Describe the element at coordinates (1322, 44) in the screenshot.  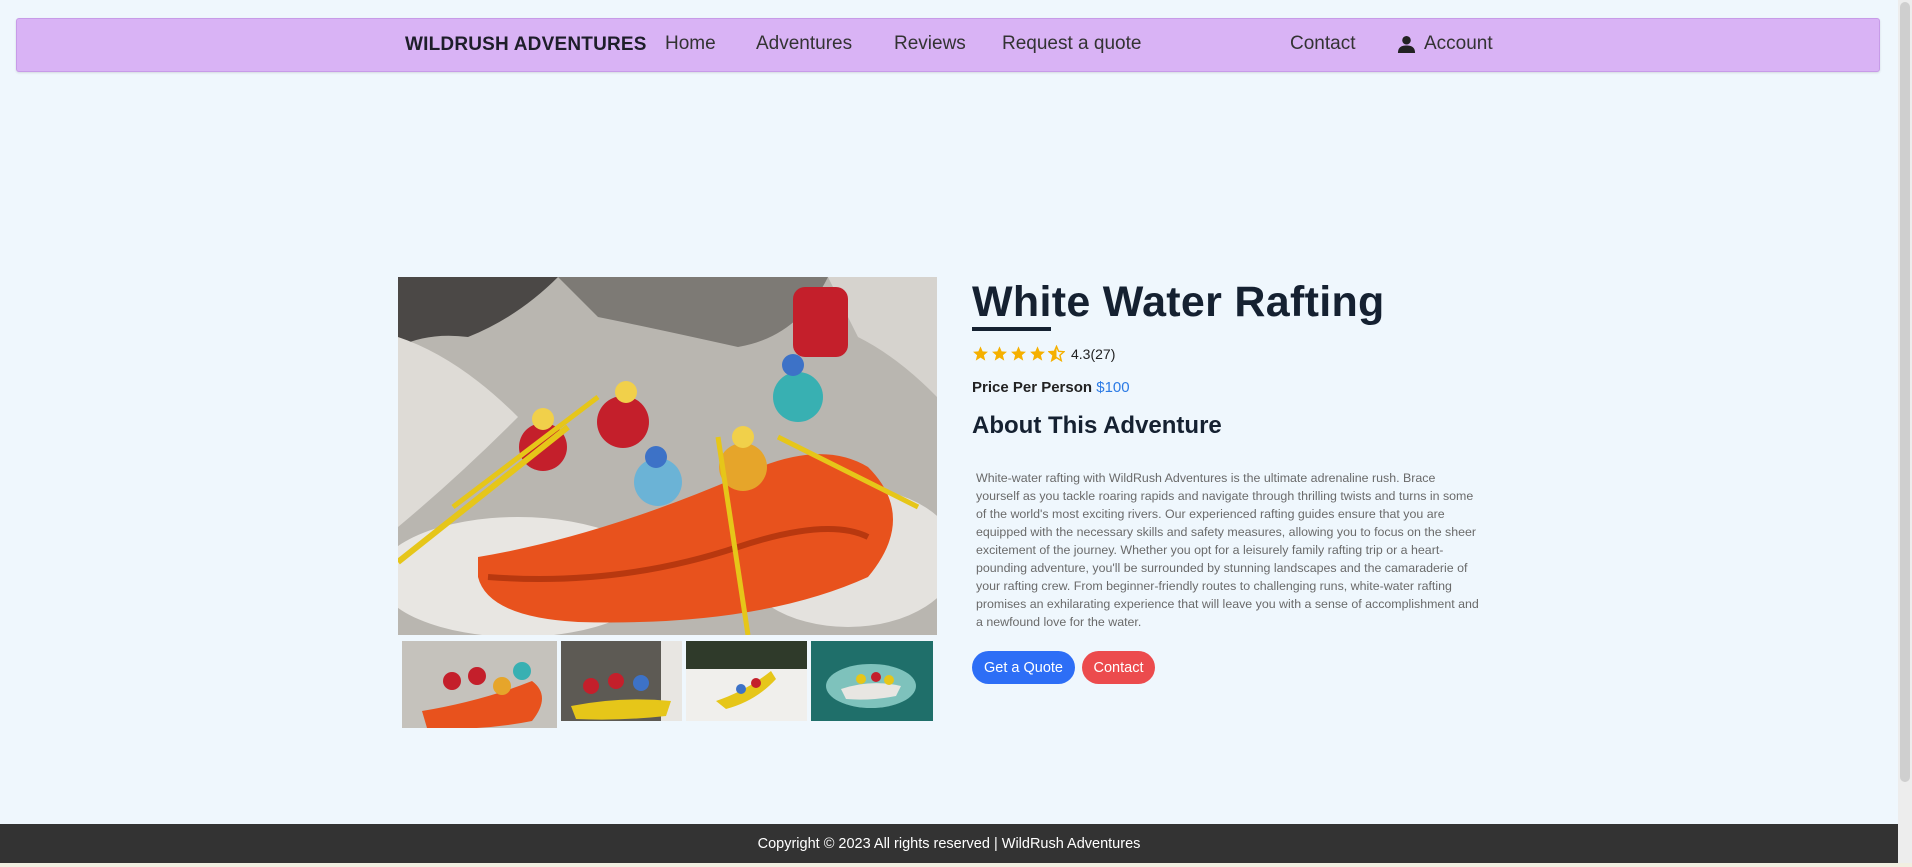
I see `nav-link-contact: Contact` at that location.